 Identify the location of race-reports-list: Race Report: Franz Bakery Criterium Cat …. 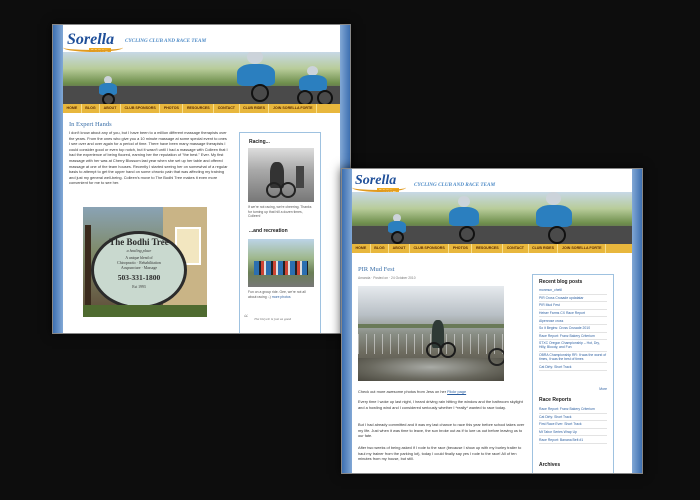
(573, 425).